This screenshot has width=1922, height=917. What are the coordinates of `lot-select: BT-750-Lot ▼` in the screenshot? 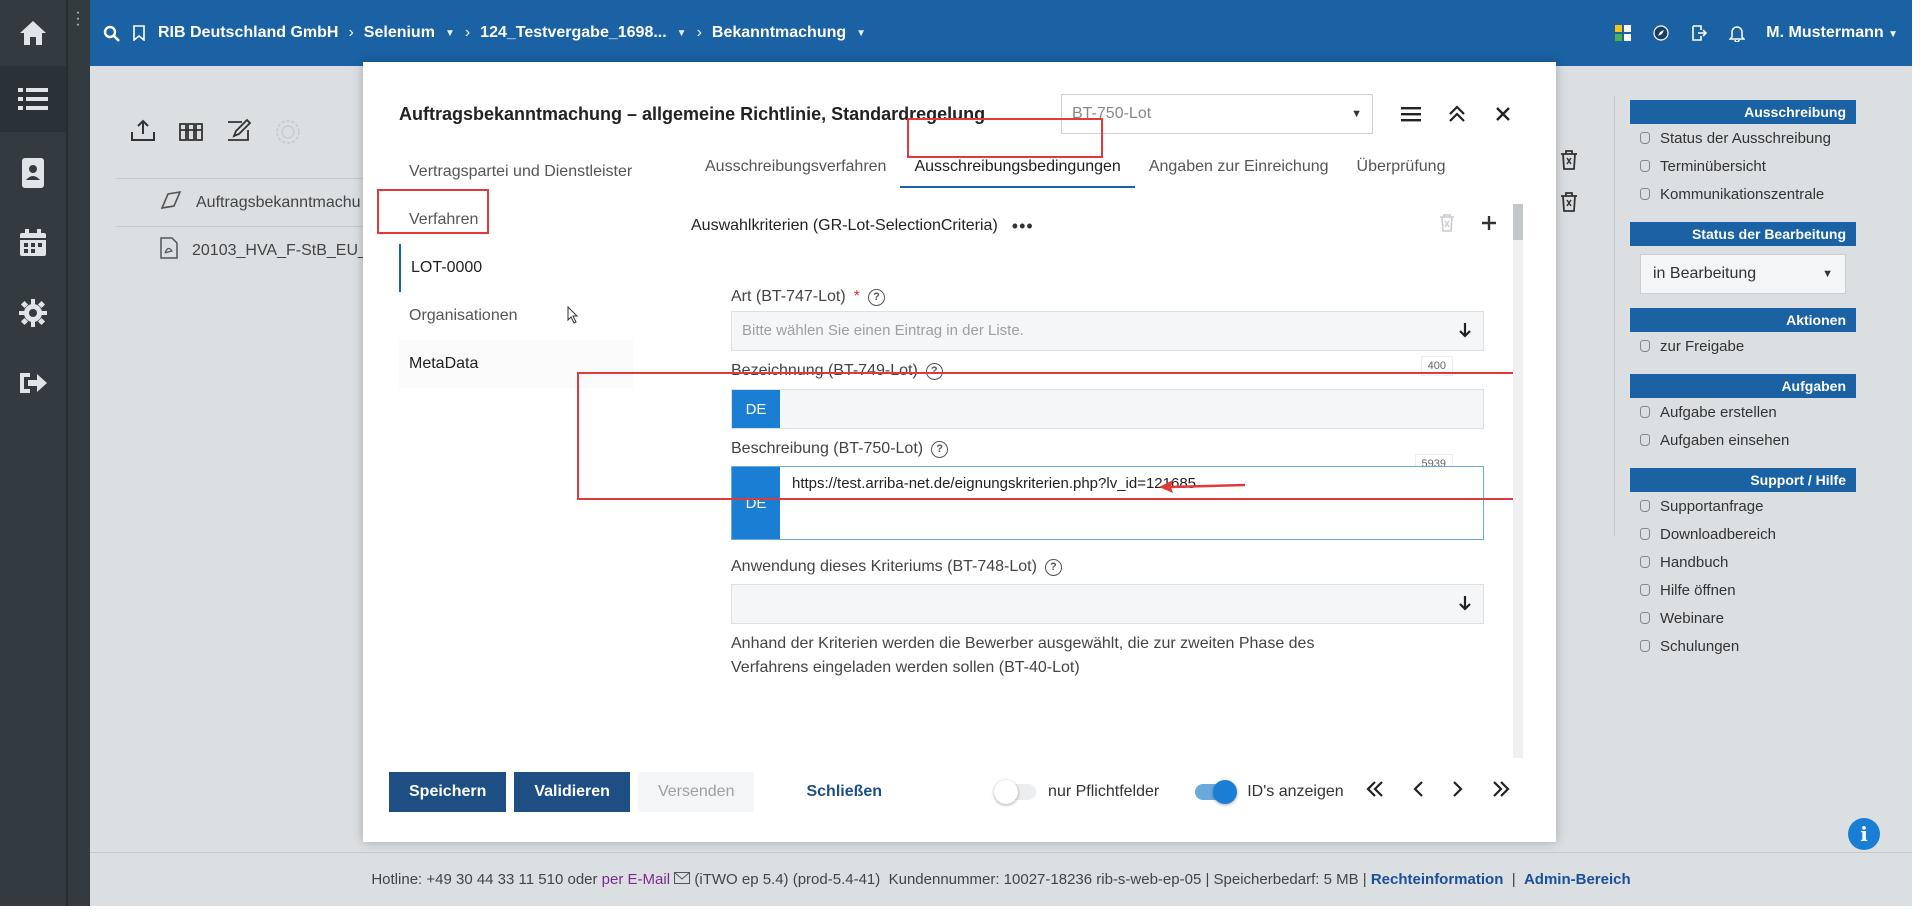 It's located at (1217, 114).